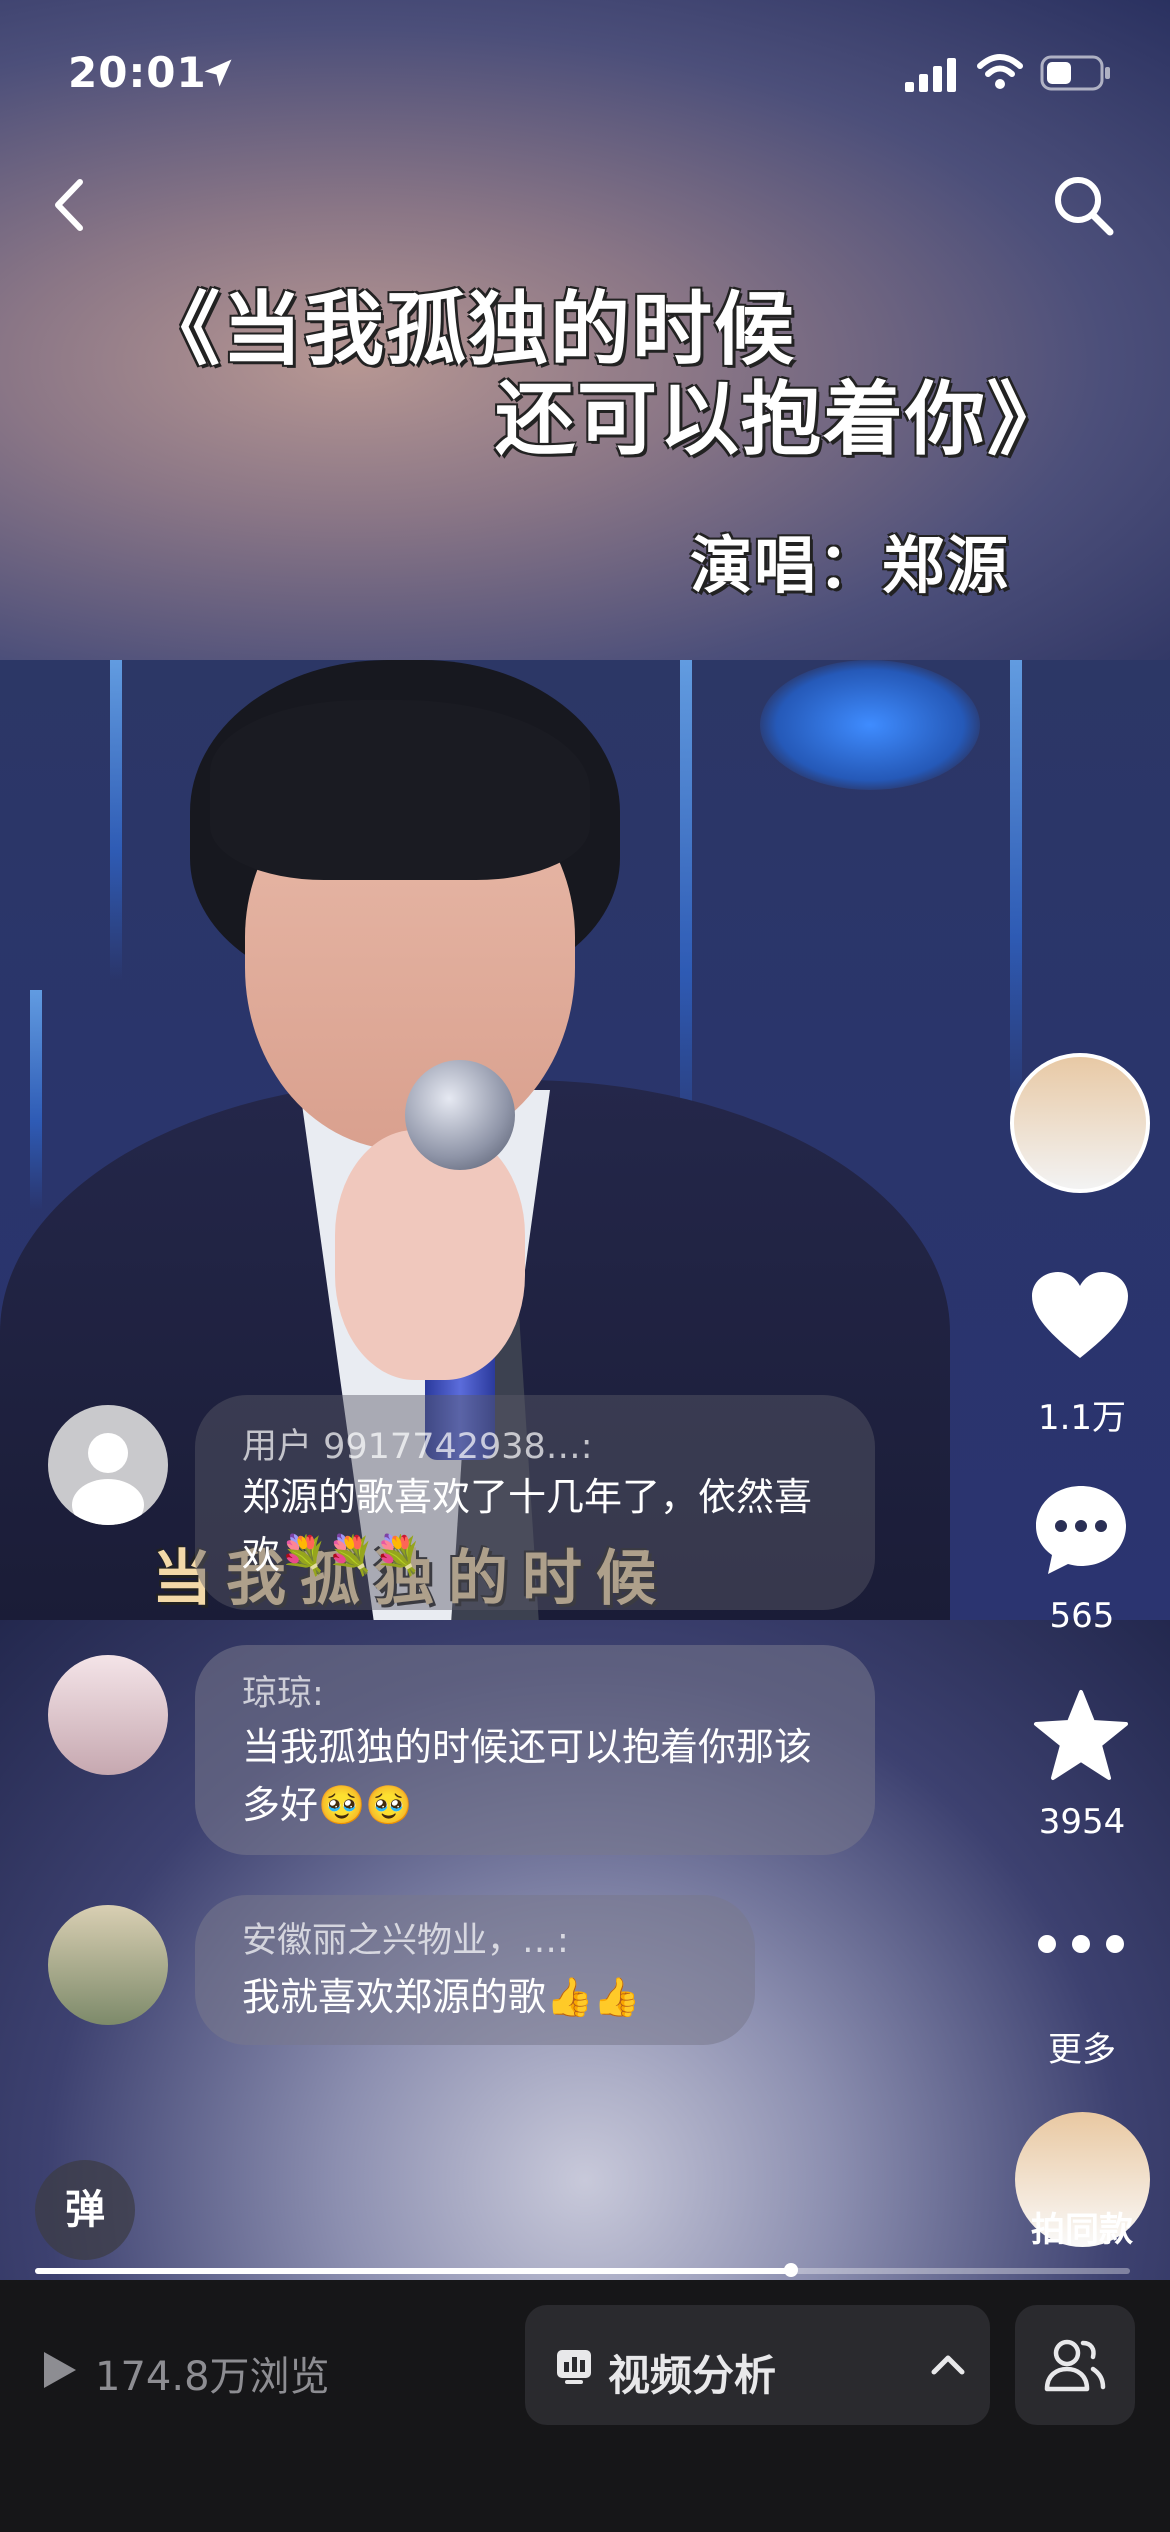  Describe the element at coordinates (1081, 1735) in the screenshot. I see `star-icon` at that location.